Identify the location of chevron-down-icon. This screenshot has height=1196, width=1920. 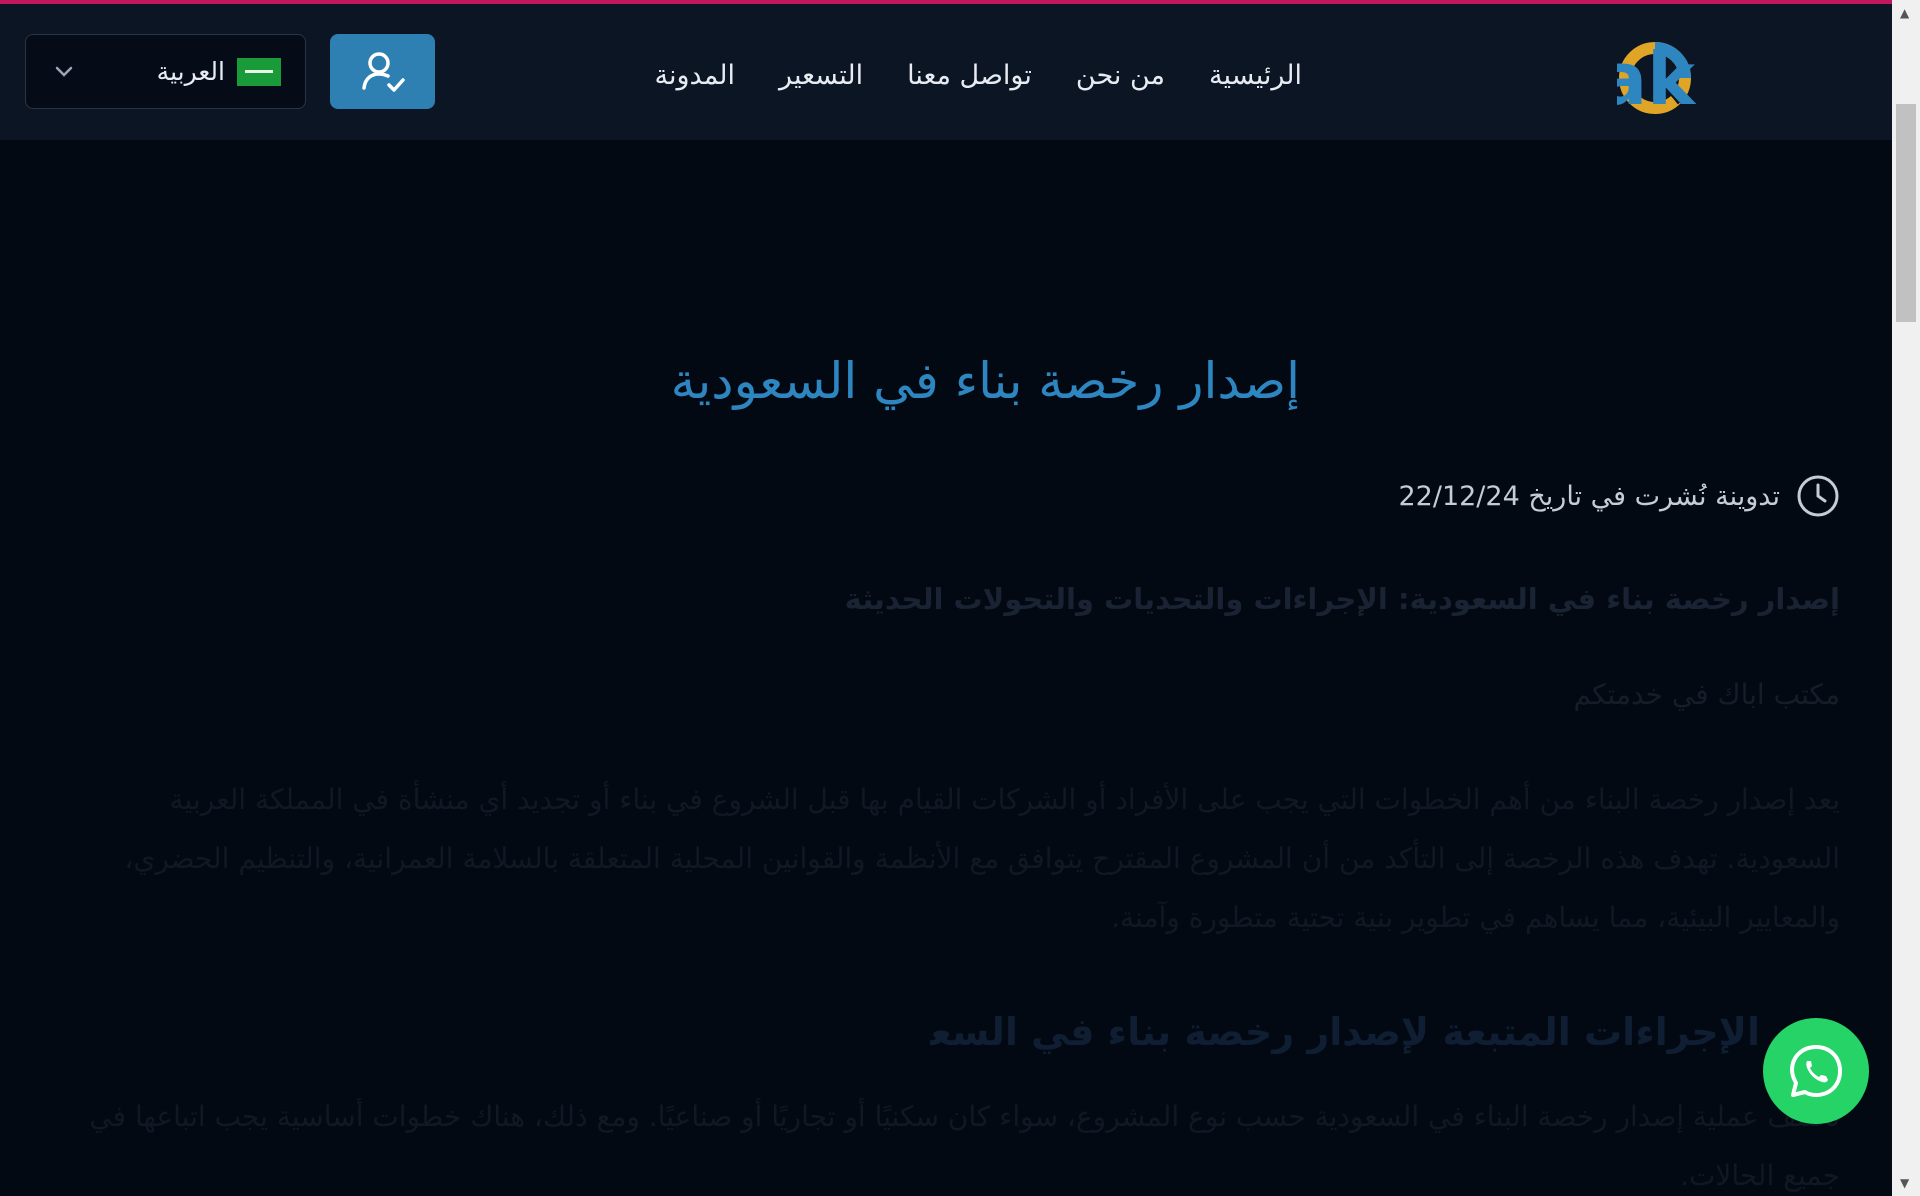
(64, 71).